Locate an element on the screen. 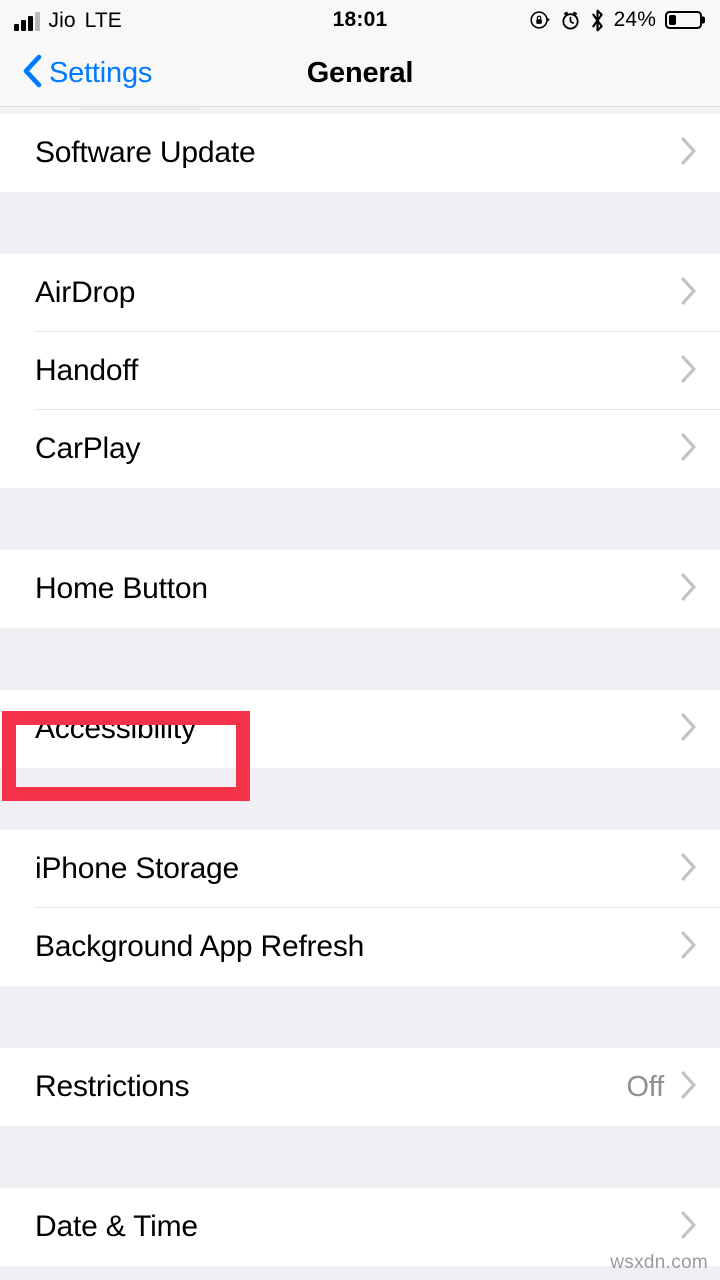 Image resolution: width=720 pixels, height=1280 pixels. row-label: Date & Time is located at coordinates (116, 1226).